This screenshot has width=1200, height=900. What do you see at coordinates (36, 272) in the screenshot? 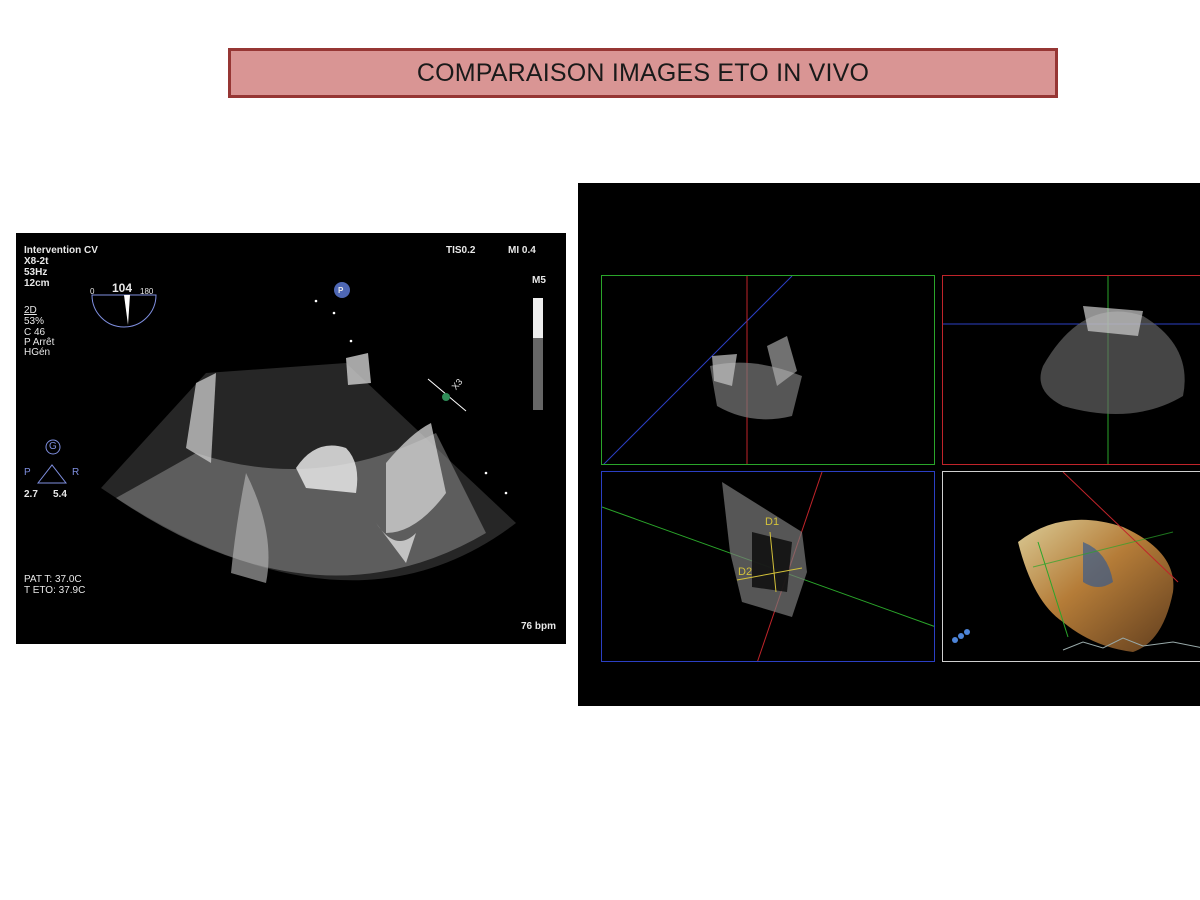
I see `frequency-label: 53Hz` at bounding box center [36, 272].